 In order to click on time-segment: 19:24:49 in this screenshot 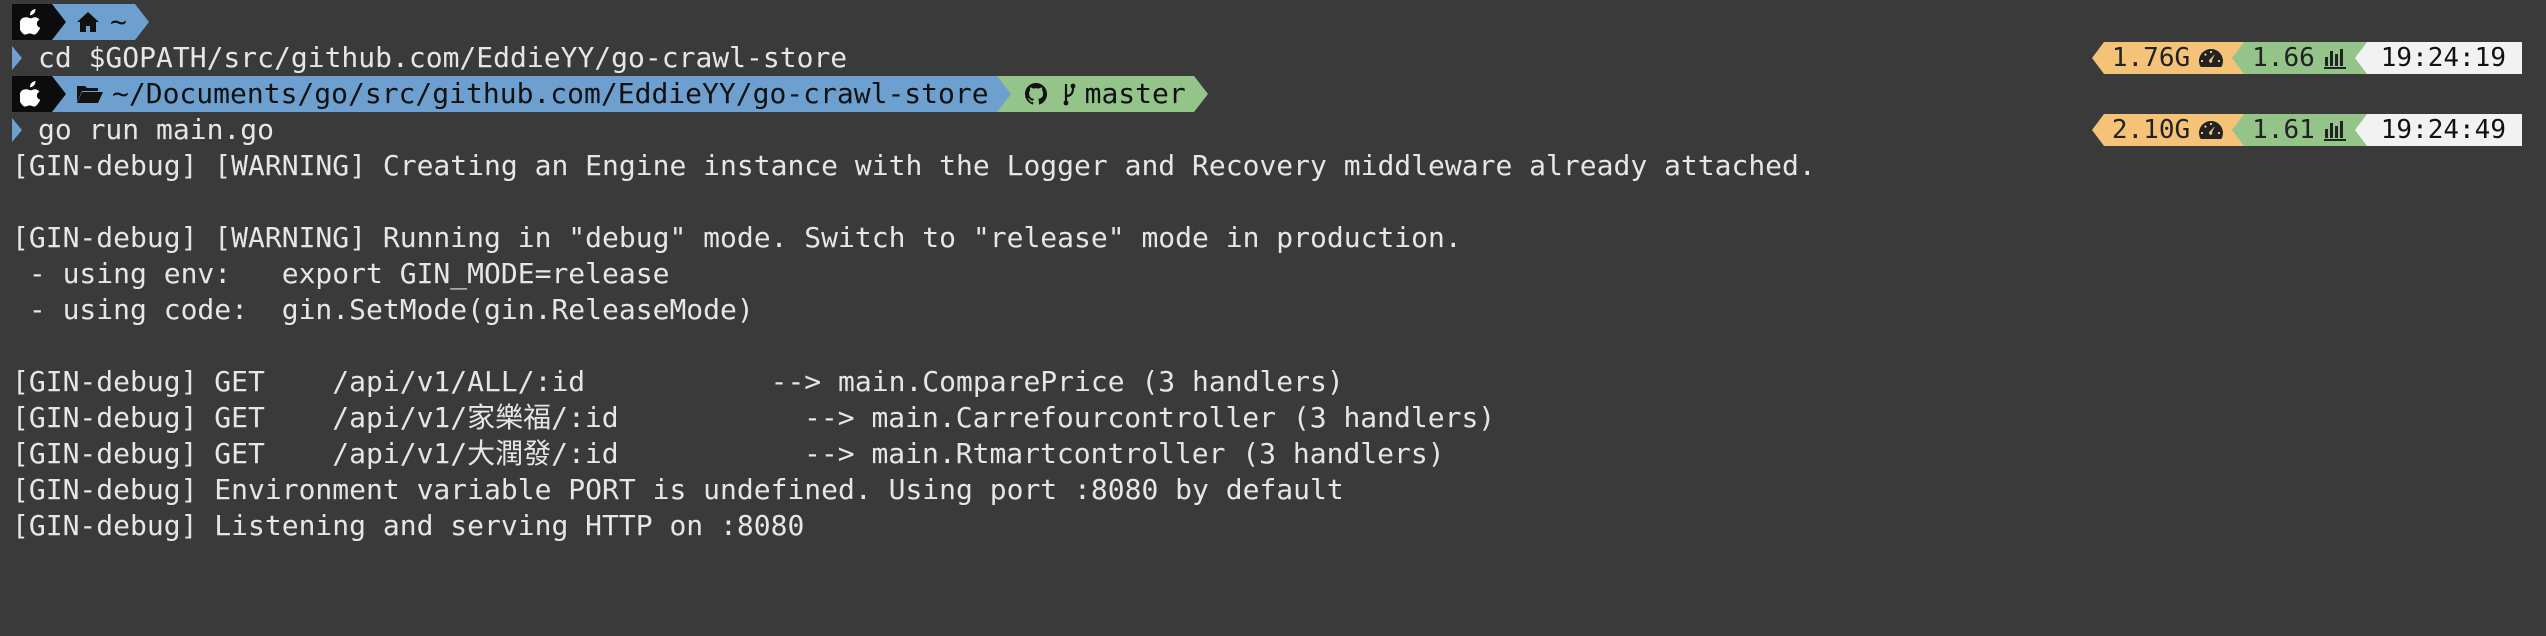, I will do `click(2444, 130)`.